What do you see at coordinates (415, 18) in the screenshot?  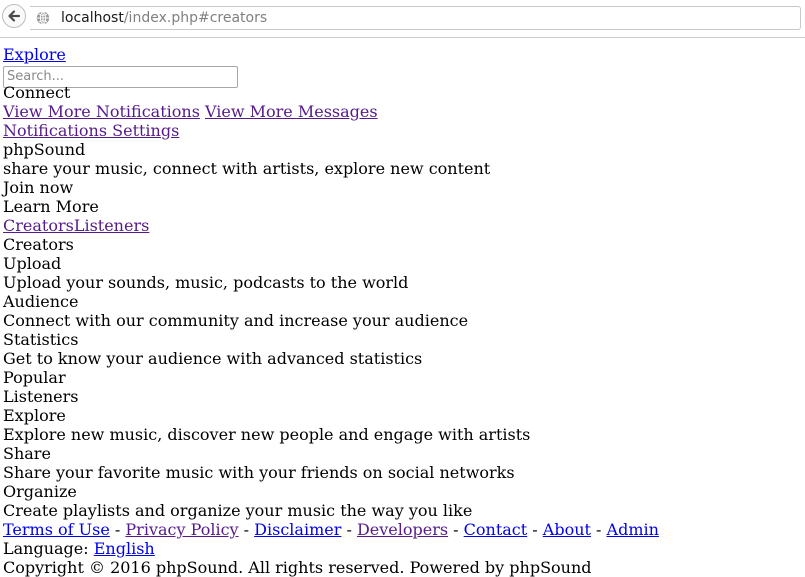 I see `address-bar: localhost/index.php#creators` at bounding box center [415, 18].